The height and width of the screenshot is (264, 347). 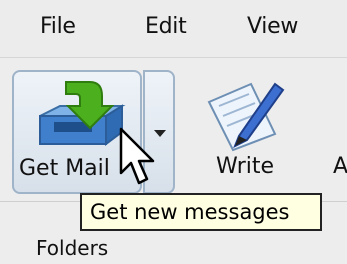 I want to click on menu-view: View, so click(x=272, y=26).